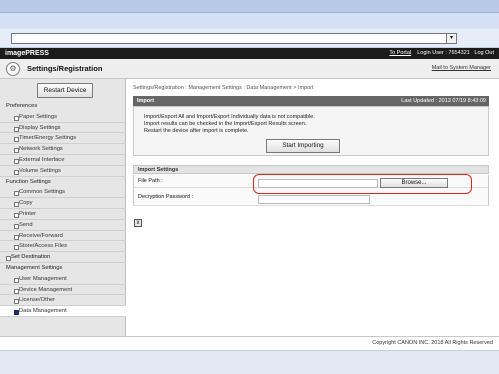 Image resolution: width=499 pixels, height=374 pixels. I want to click on header-right: To Portal Login User : 7654321 Log Out, so click(441, 53).